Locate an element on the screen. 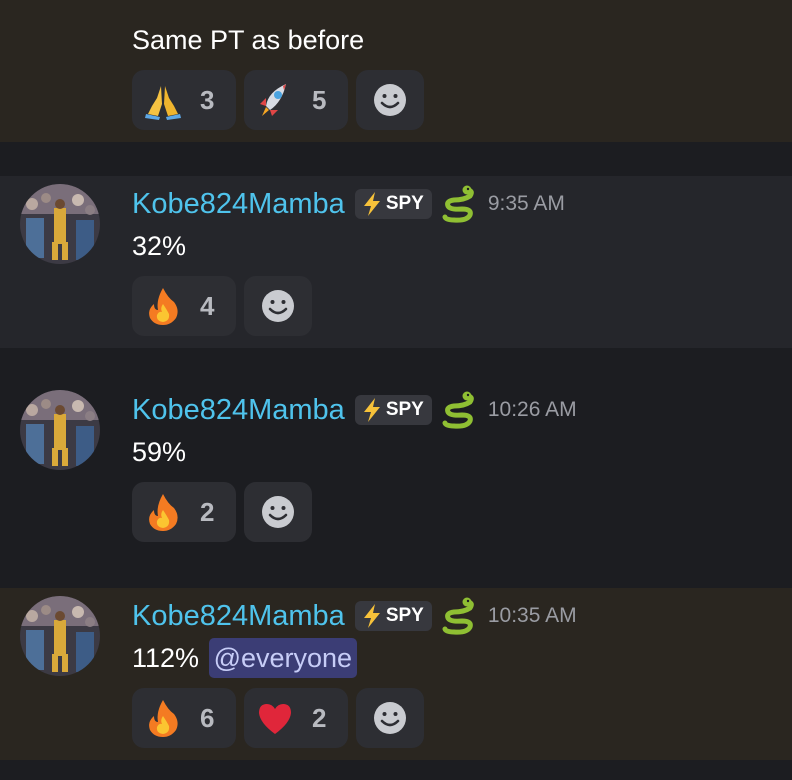 The width and height of the screenshot is (792, 780). timestamp: 10:35 AM is located at coordinates (532, 616).